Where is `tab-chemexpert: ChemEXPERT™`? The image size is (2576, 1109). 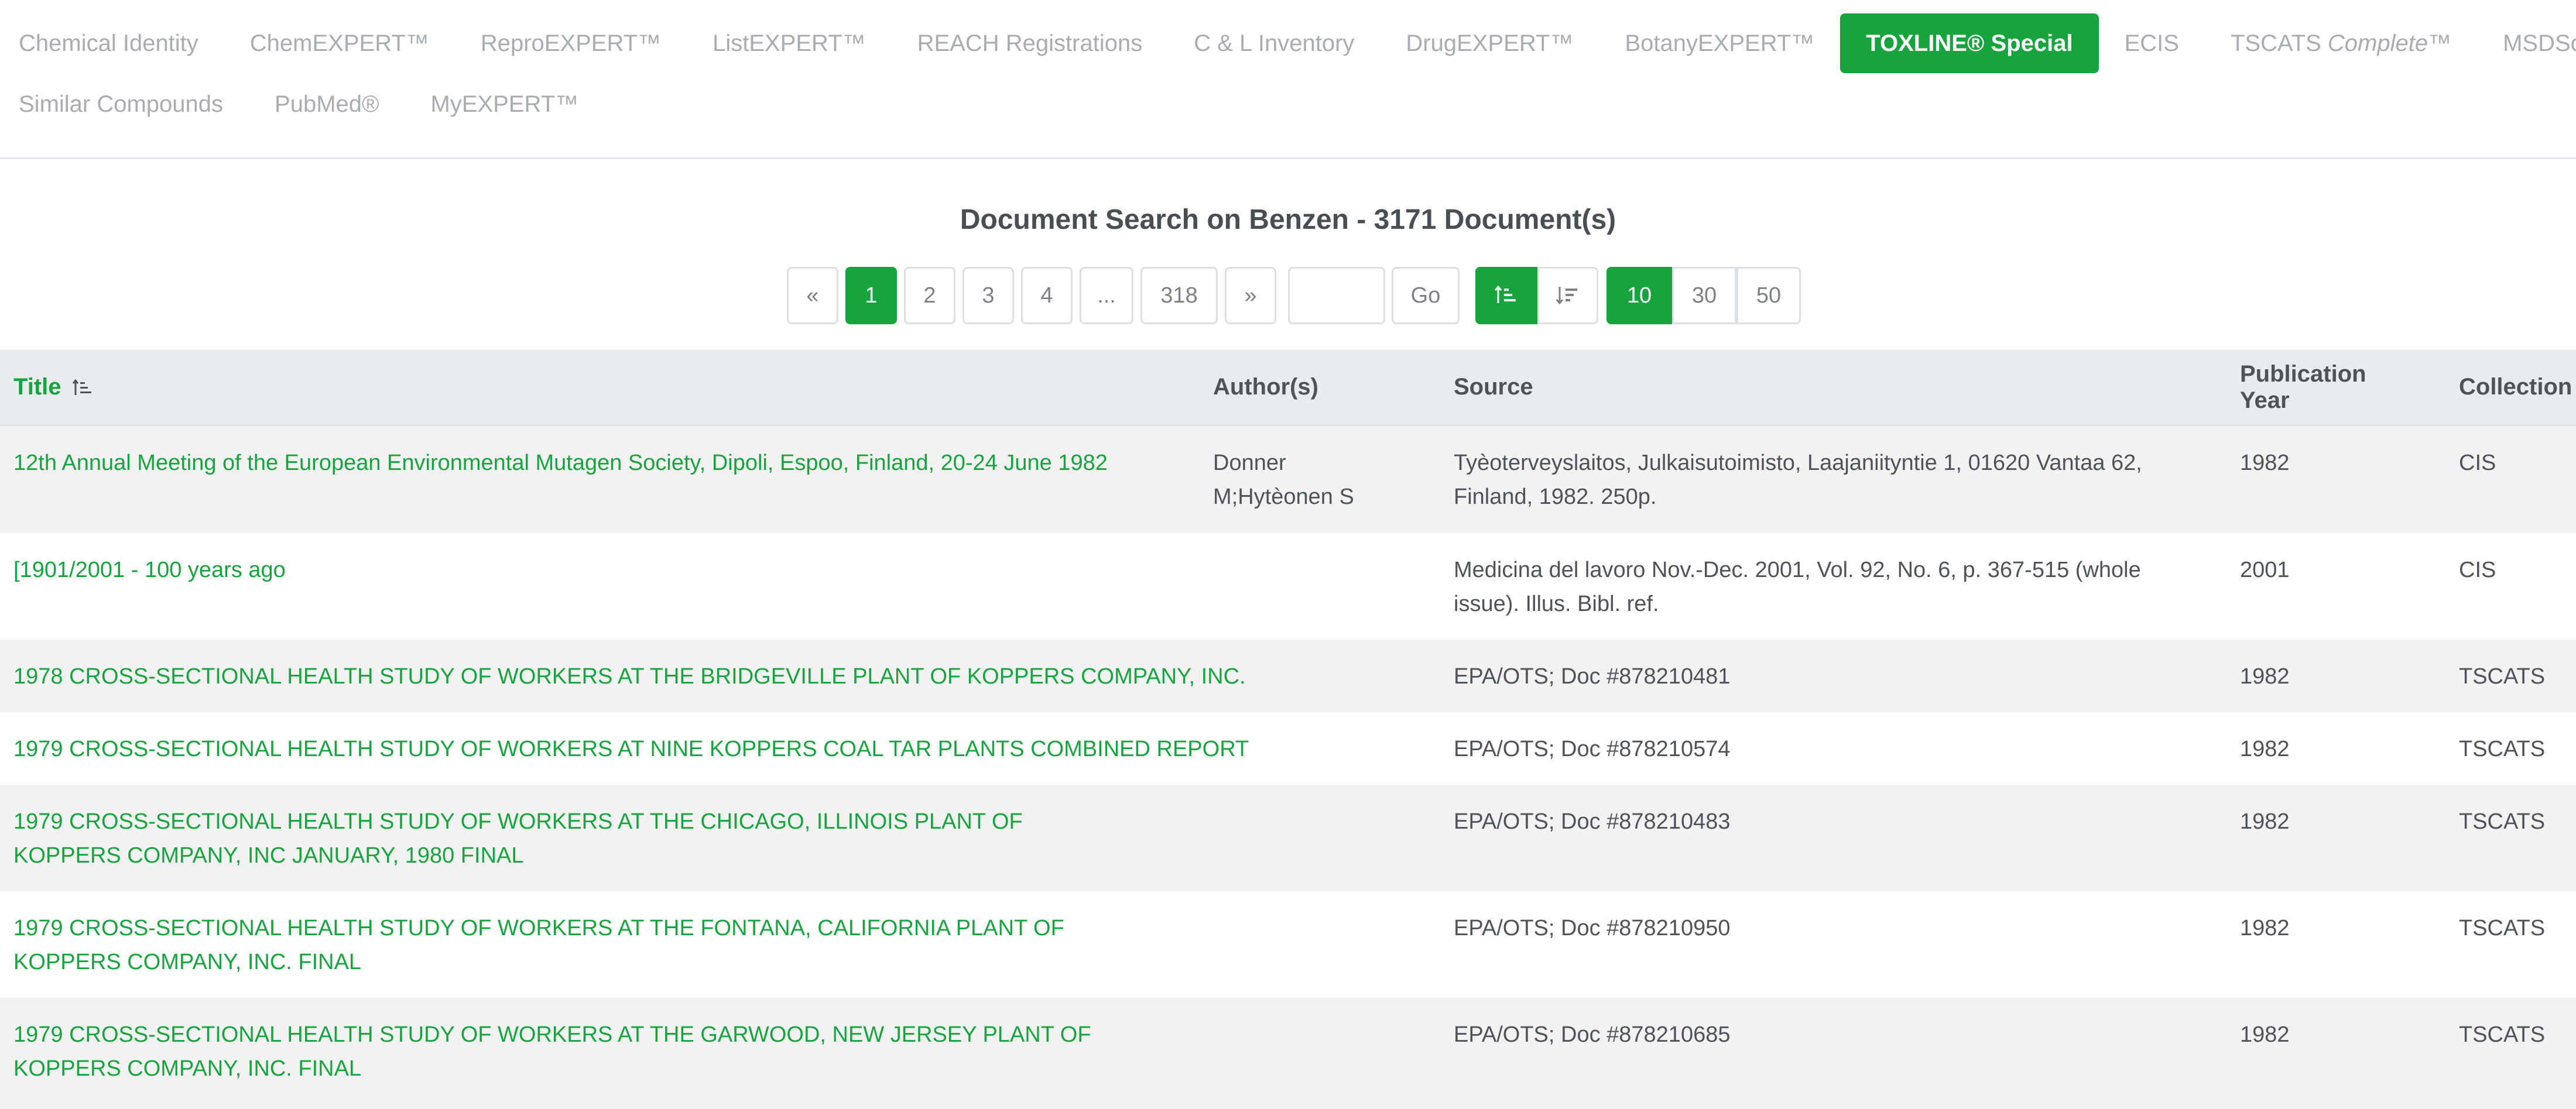
tab-chemexpert: ChemEXPERT™ is located at coordinates (339, 43).